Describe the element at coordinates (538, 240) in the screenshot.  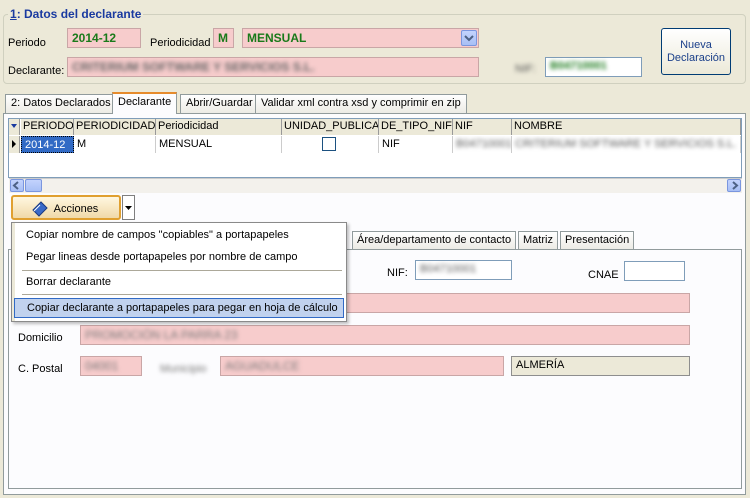
I see `tab-matriz: Matriz` at that location.